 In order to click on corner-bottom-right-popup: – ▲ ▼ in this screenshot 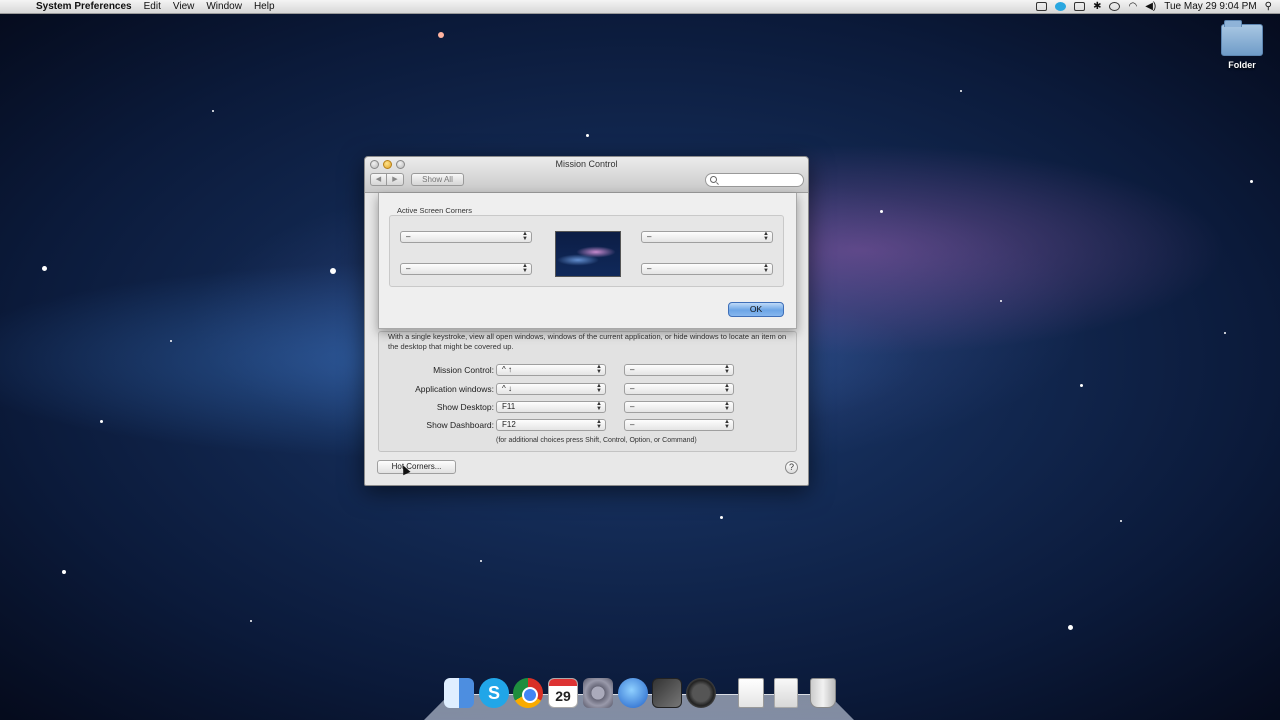, I will do `click(707, 269)`.